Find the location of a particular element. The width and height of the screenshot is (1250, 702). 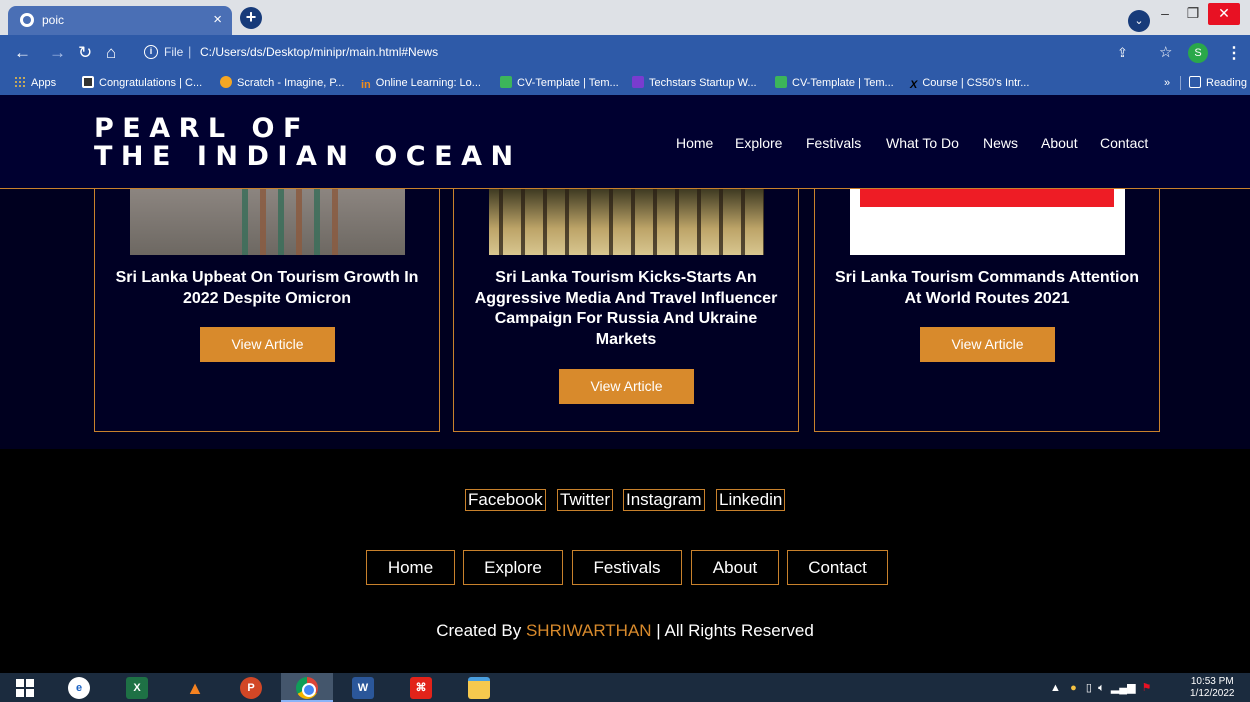

footer-nav-explore: Explore is located at coordinates (513, 567).